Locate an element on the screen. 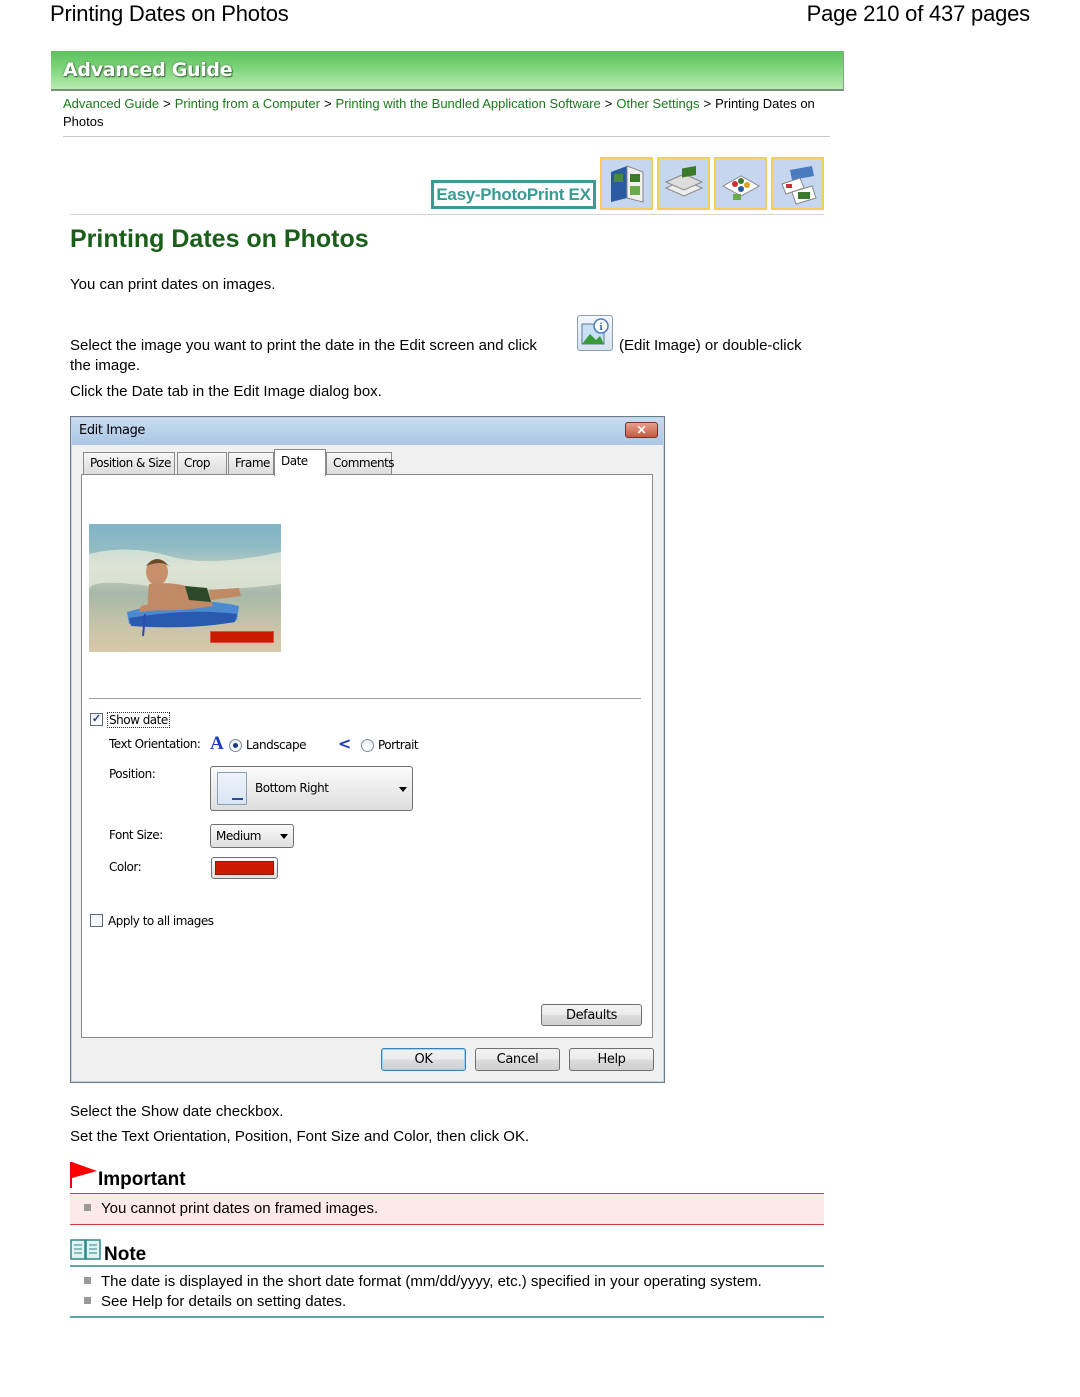  breadcrumb-link-other-settings: Other Settings is located at coordinates (657, 103).